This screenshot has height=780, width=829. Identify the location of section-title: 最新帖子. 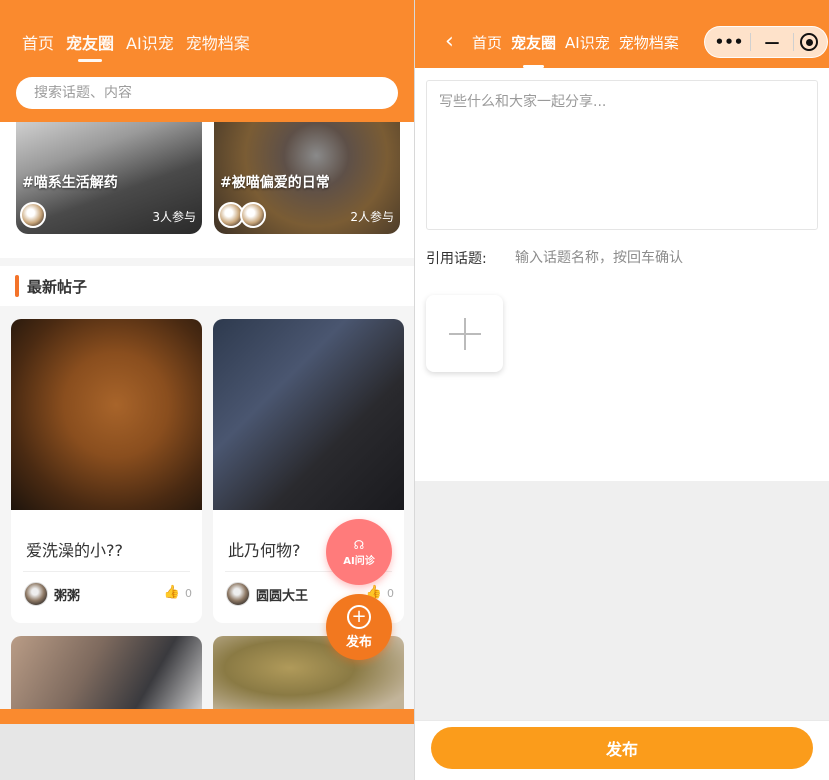
(57, 286).